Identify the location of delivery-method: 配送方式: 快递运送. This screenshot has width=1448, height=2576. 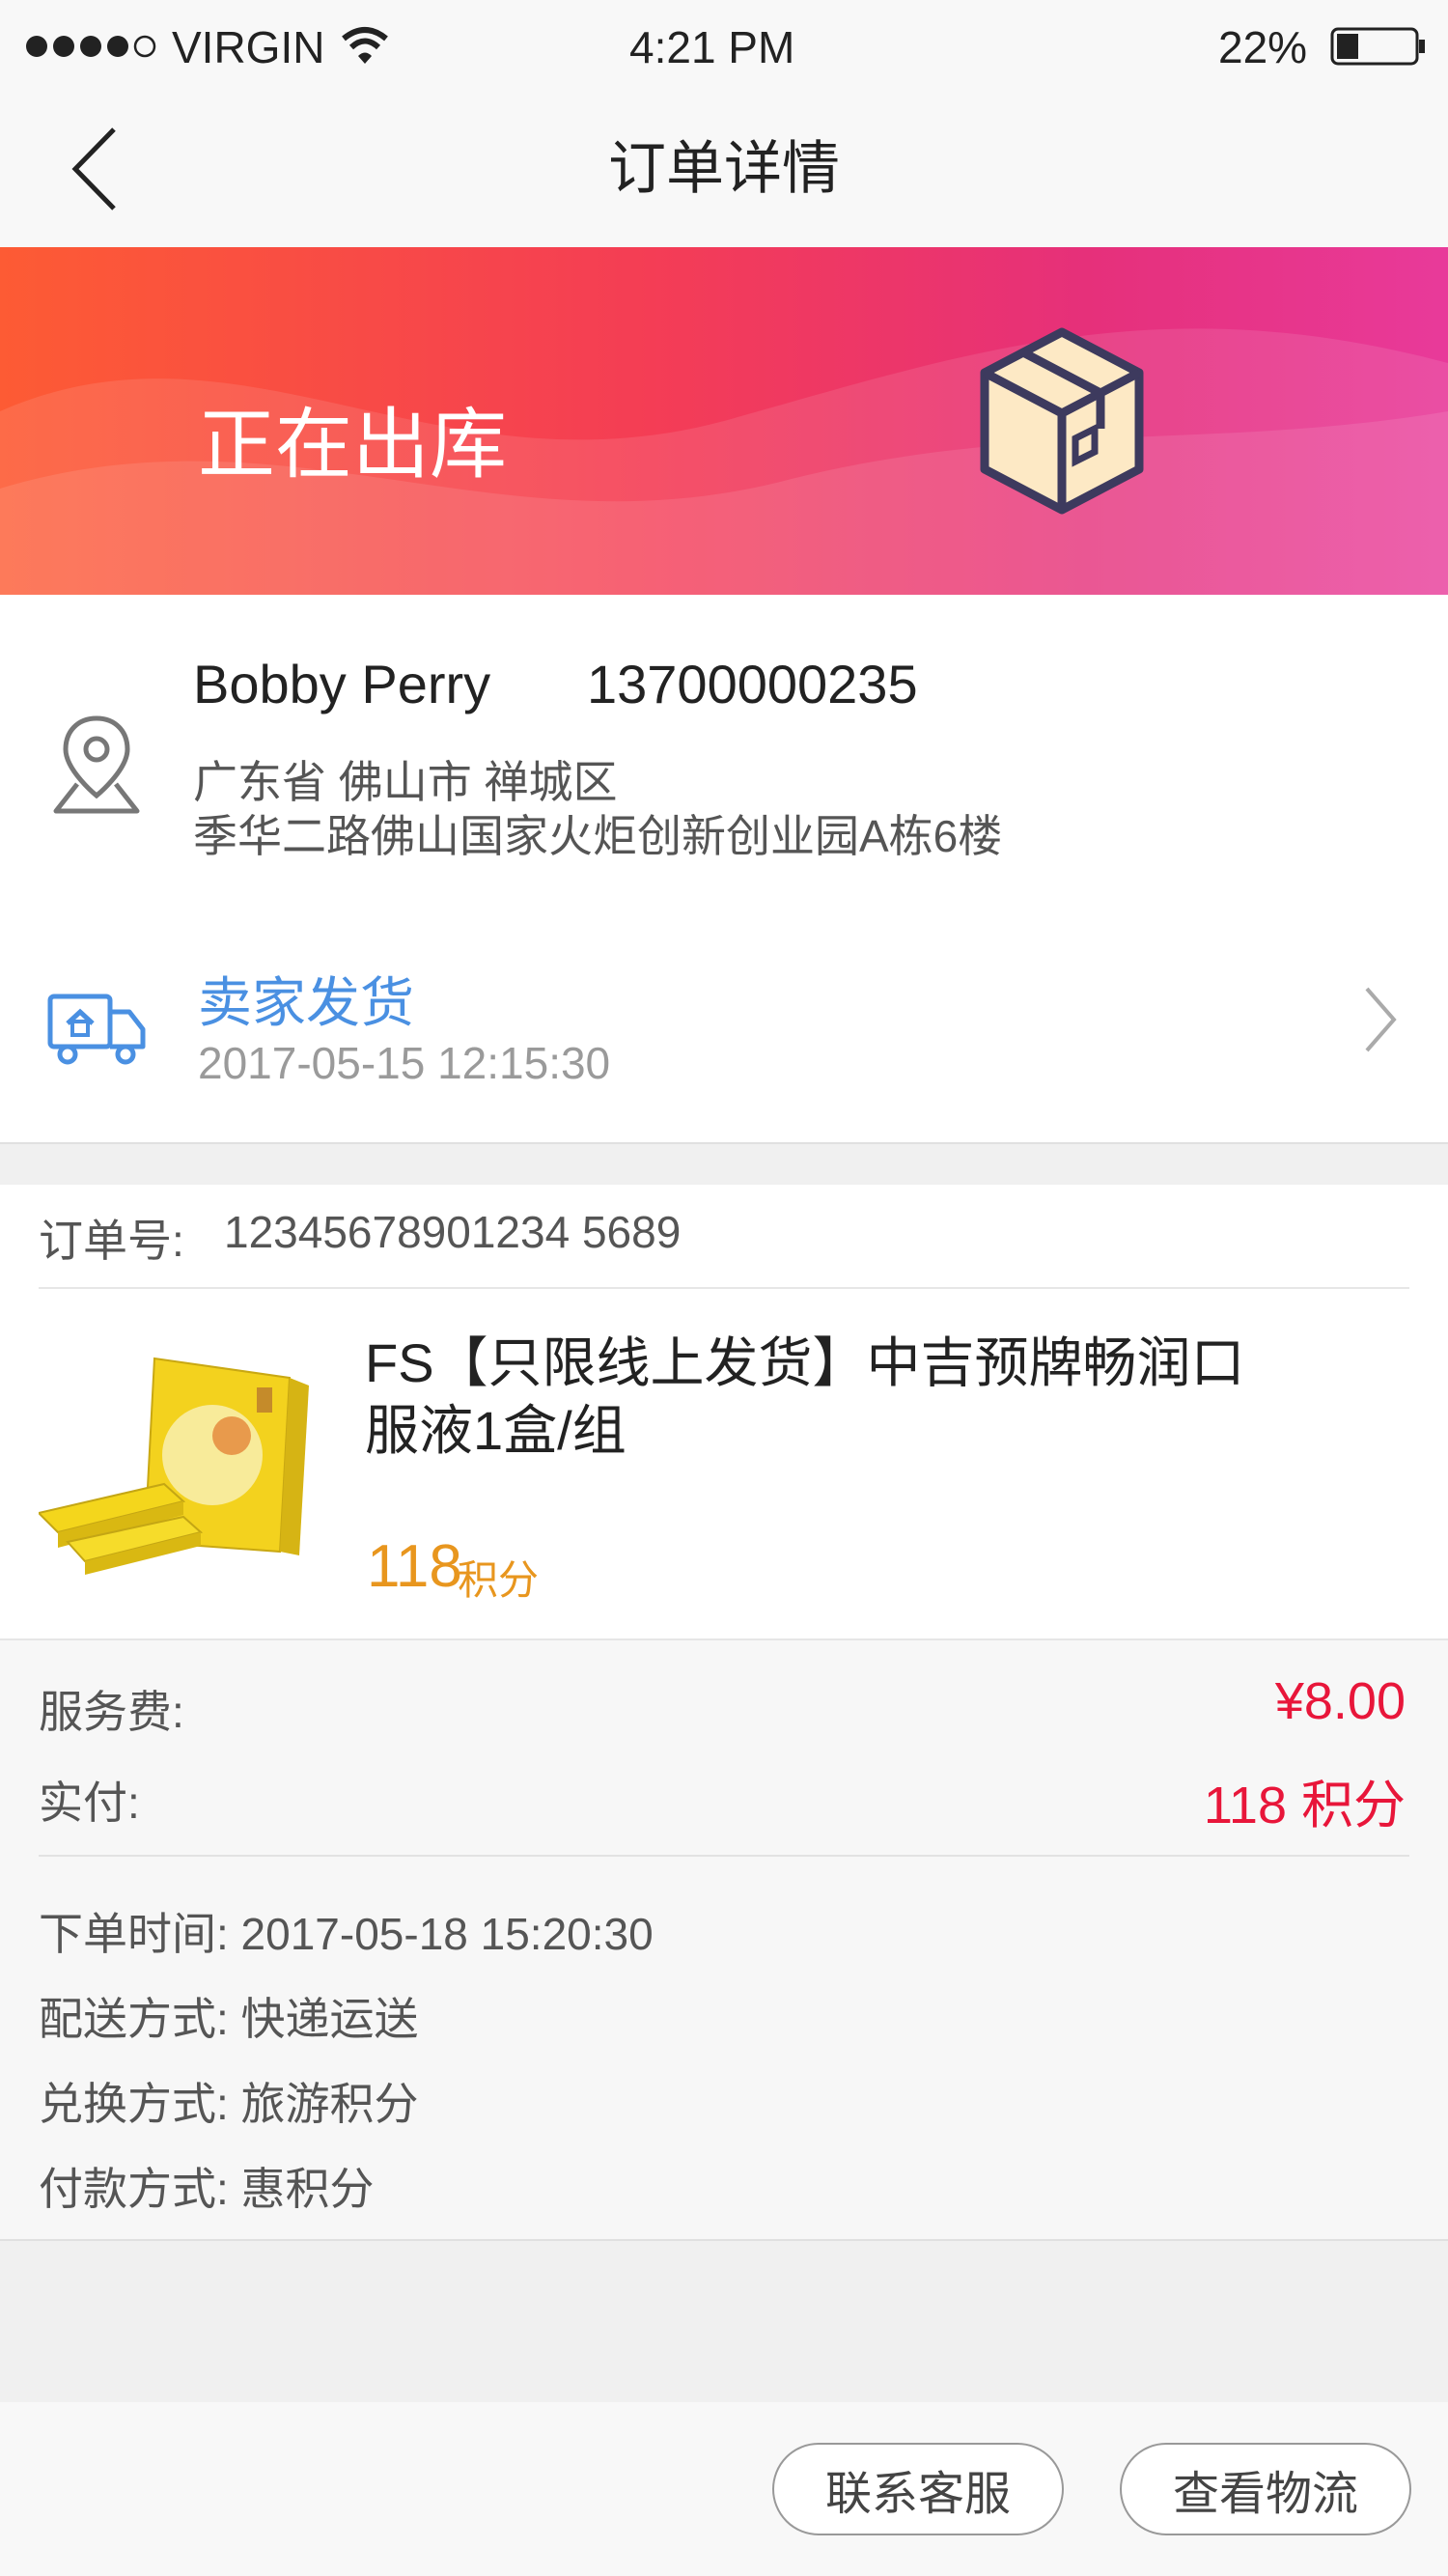
(229, 2019).